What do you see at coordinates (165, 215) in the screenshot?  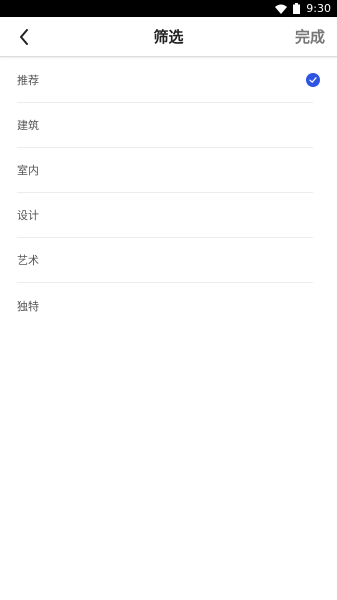 I see `filter-item-design: 设计` at bounding box center [165, 215].